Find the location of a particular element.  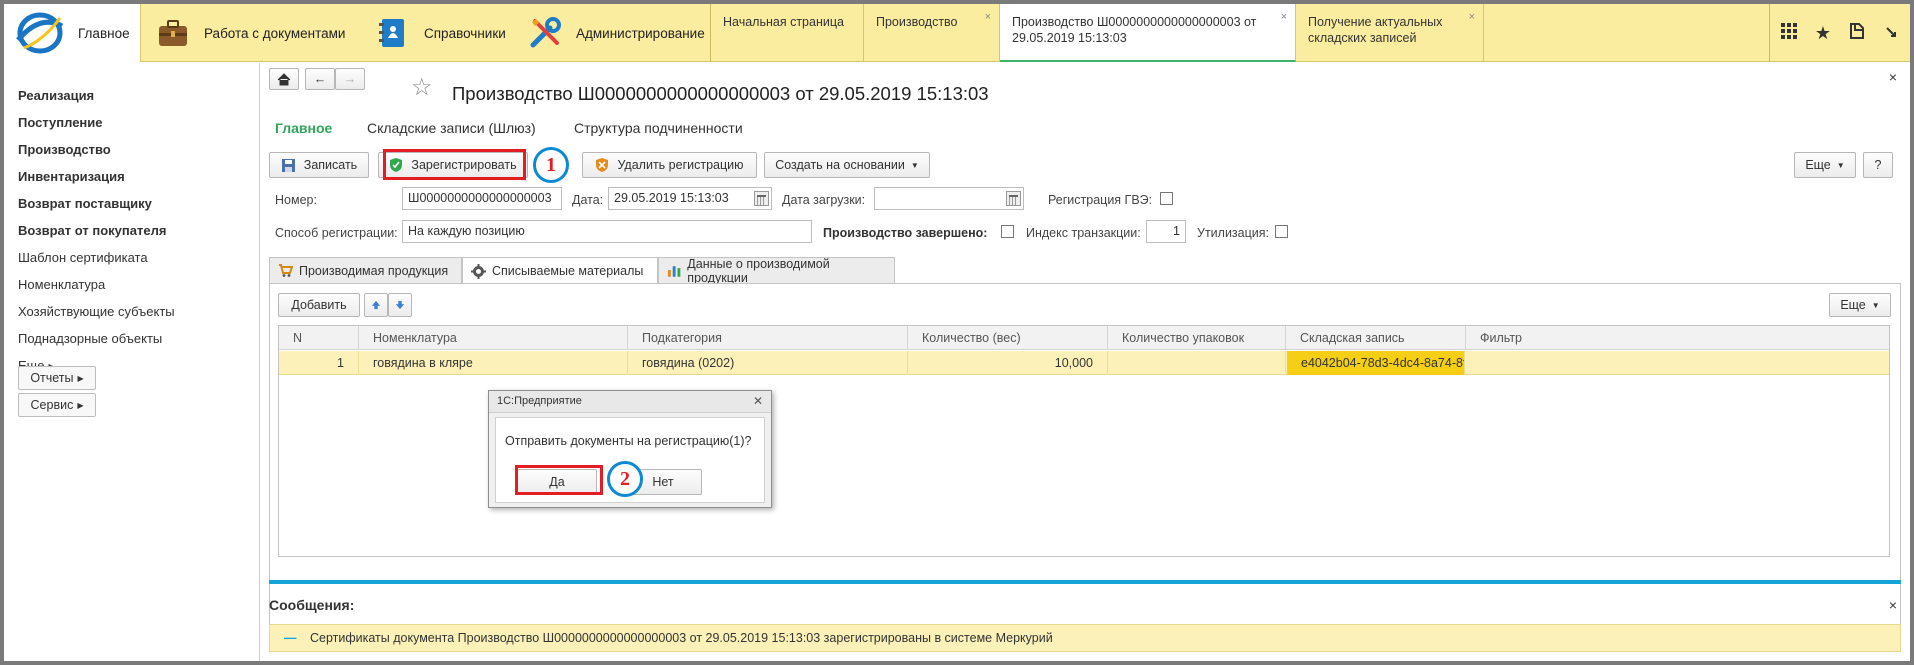

sidebar-item-receipts: Поступление is located at coordinates (60, 122).